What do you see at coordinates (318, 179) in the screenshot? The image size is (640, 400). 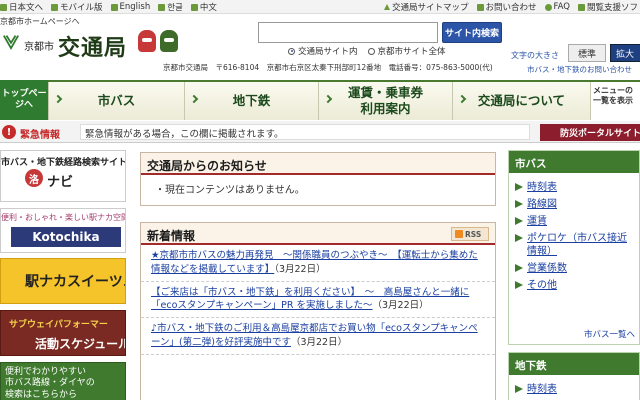 I see `notice-panel: 交通局からのお知らせ ・現在コンテンツはありません。` at bounding box center [318, 179].